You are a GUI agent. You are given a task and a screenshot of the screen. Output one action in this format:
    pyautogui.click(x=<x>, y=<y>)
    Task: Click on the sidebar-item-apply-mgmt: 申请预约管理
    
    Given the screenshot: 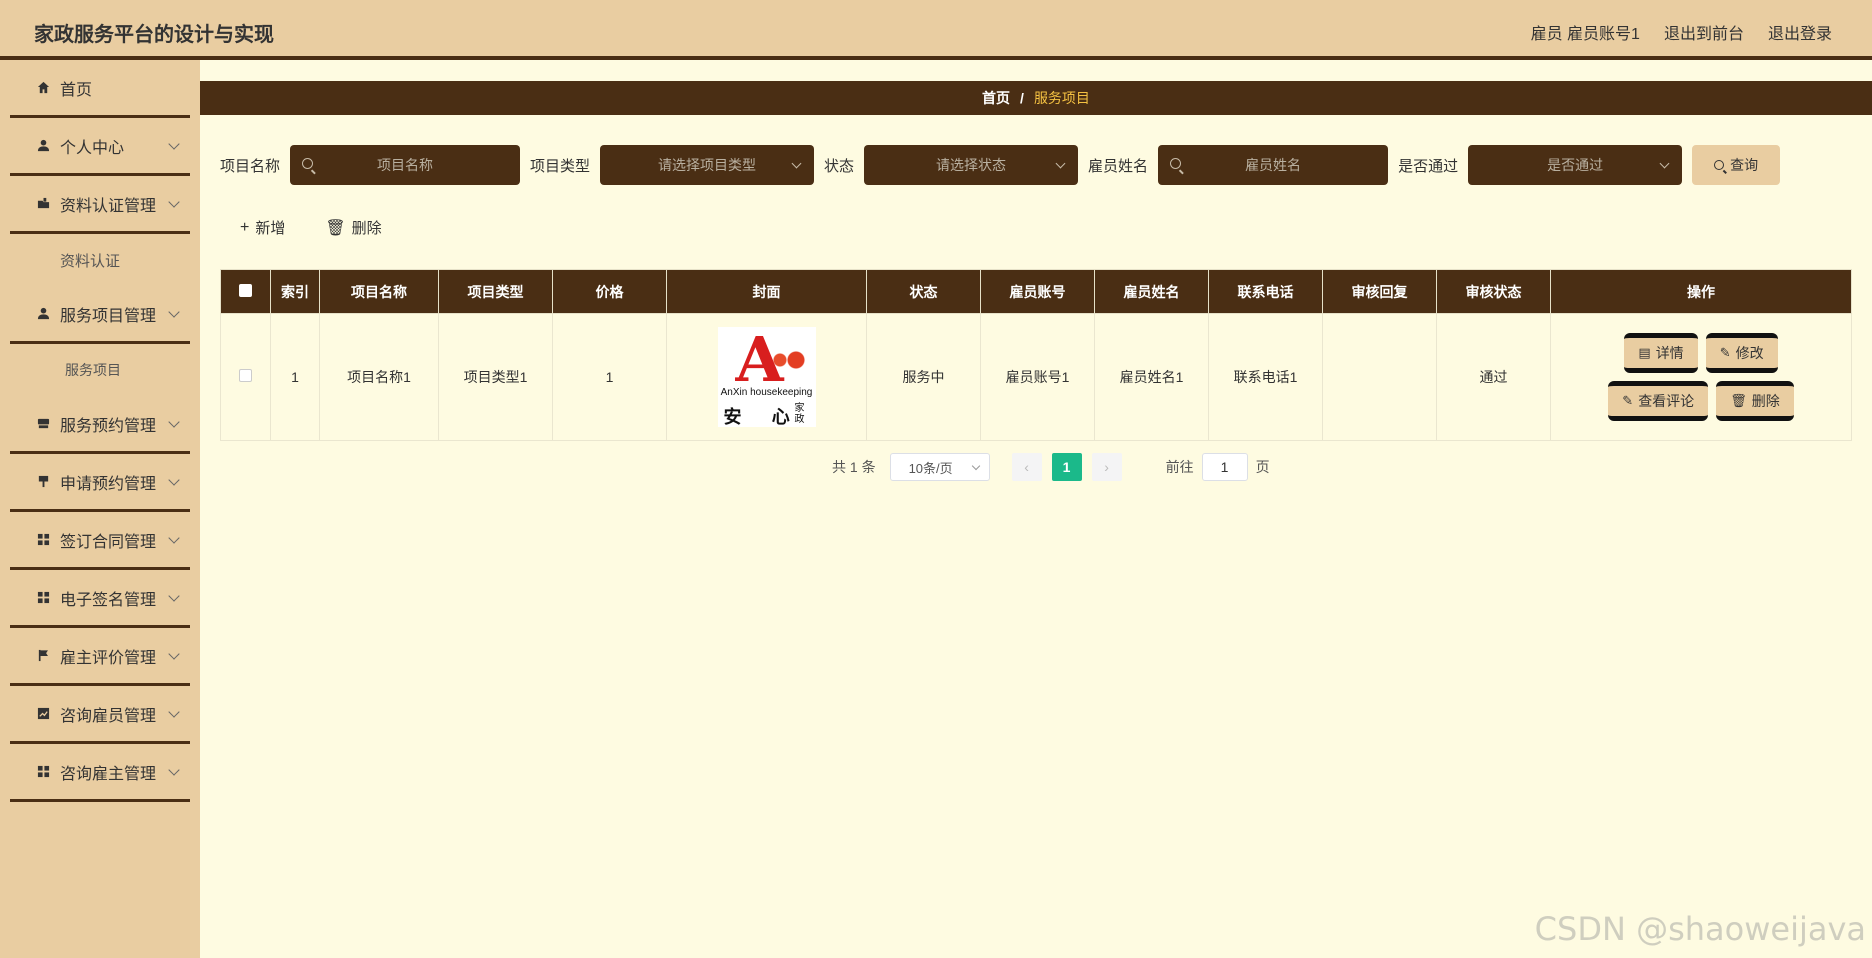 What is the action you would take?
    pyautogui.click(x=100, y=483)
    